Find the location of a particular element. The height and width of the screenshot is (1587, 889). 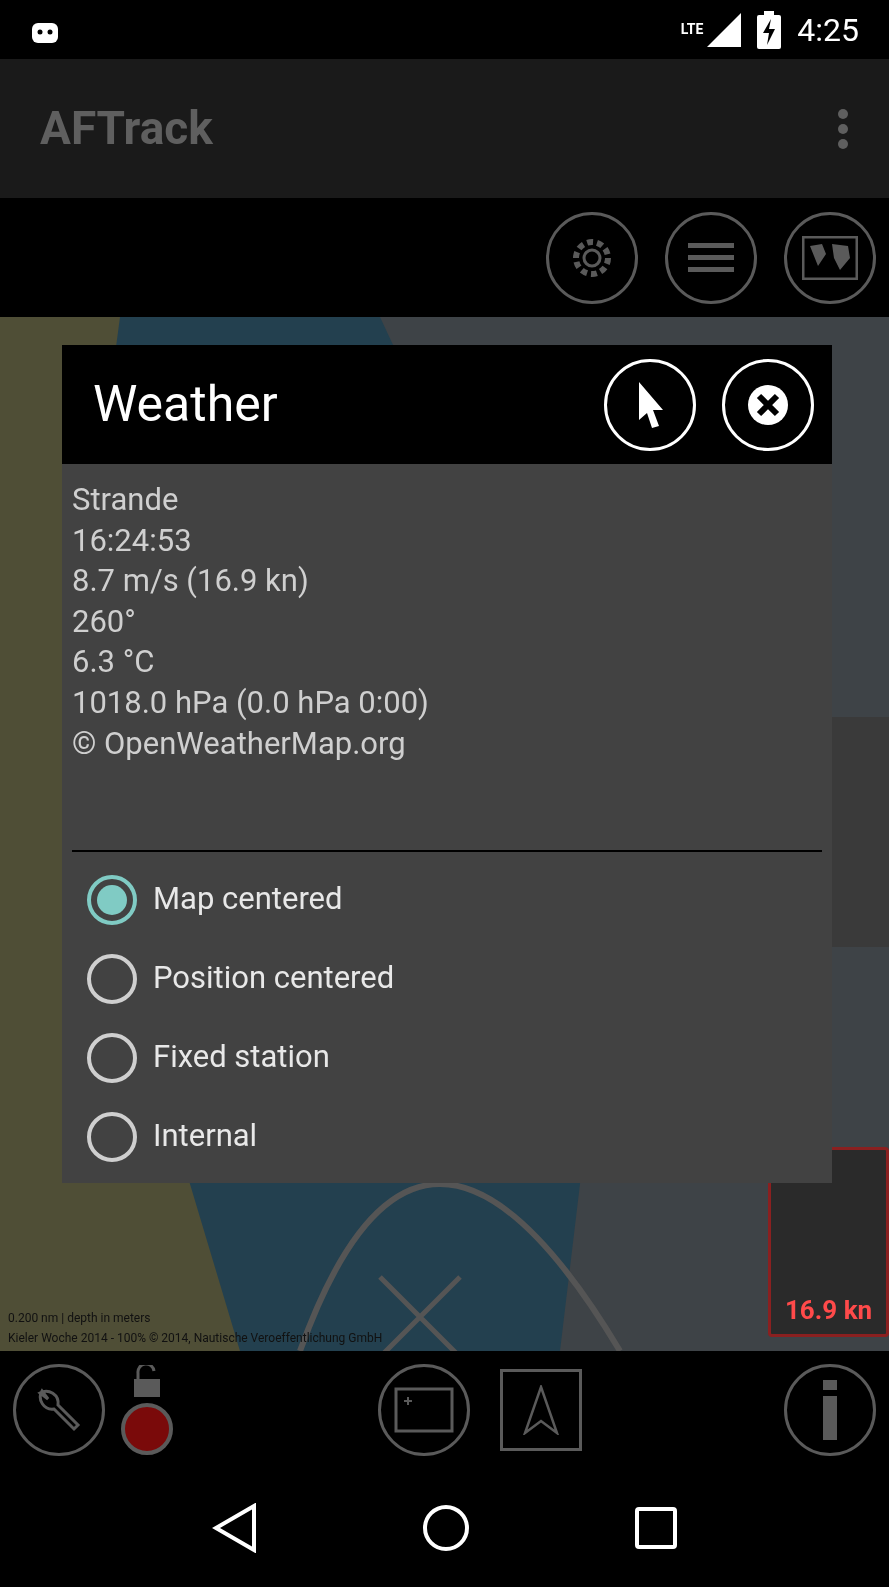

recents-icon is located at coordinates (655, 1527).